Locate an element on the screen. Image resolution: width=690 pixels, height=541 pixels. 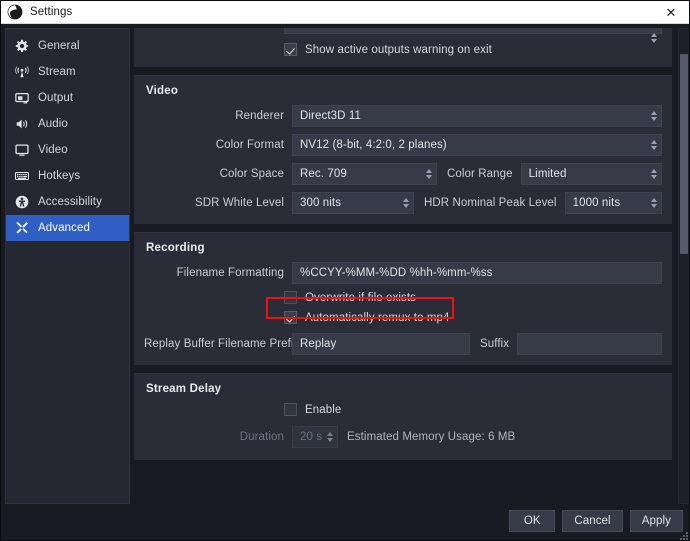
renderer-row: Renderer Direct3D 11 is located at coordinates (403, 116).